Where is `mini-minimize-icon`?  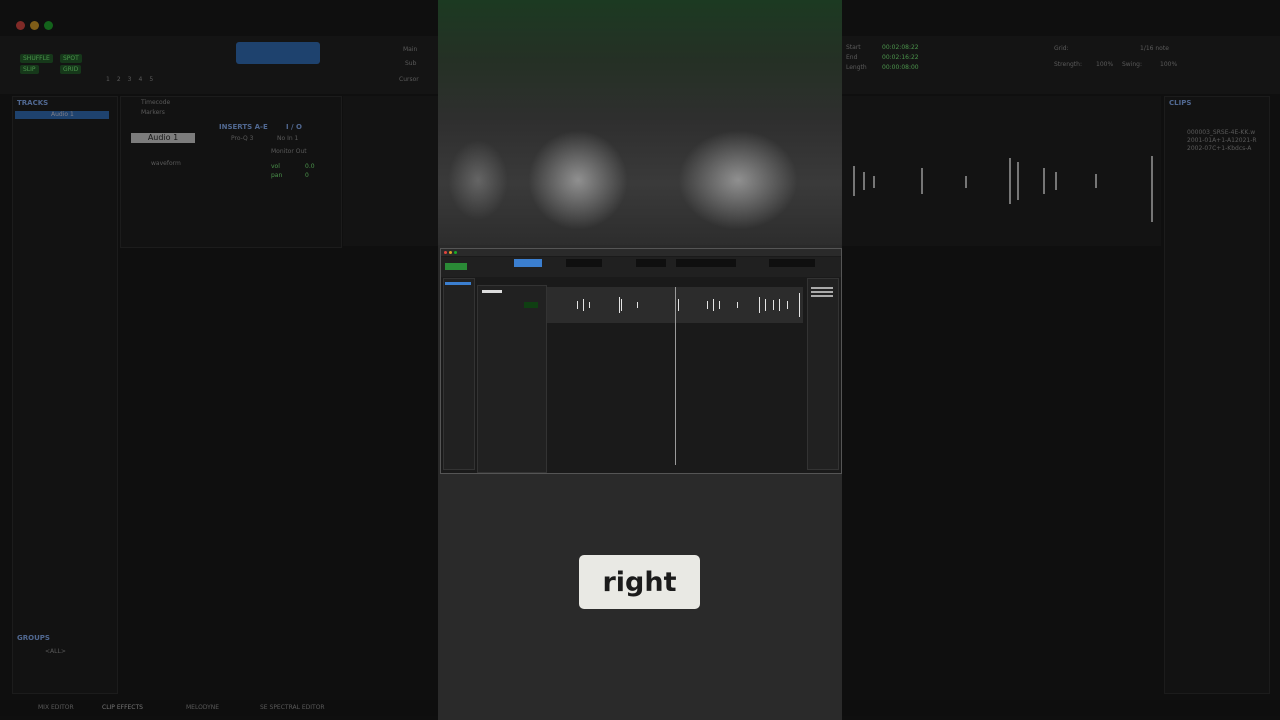 mini-minimize-icon is located at coordinates (450, 252).